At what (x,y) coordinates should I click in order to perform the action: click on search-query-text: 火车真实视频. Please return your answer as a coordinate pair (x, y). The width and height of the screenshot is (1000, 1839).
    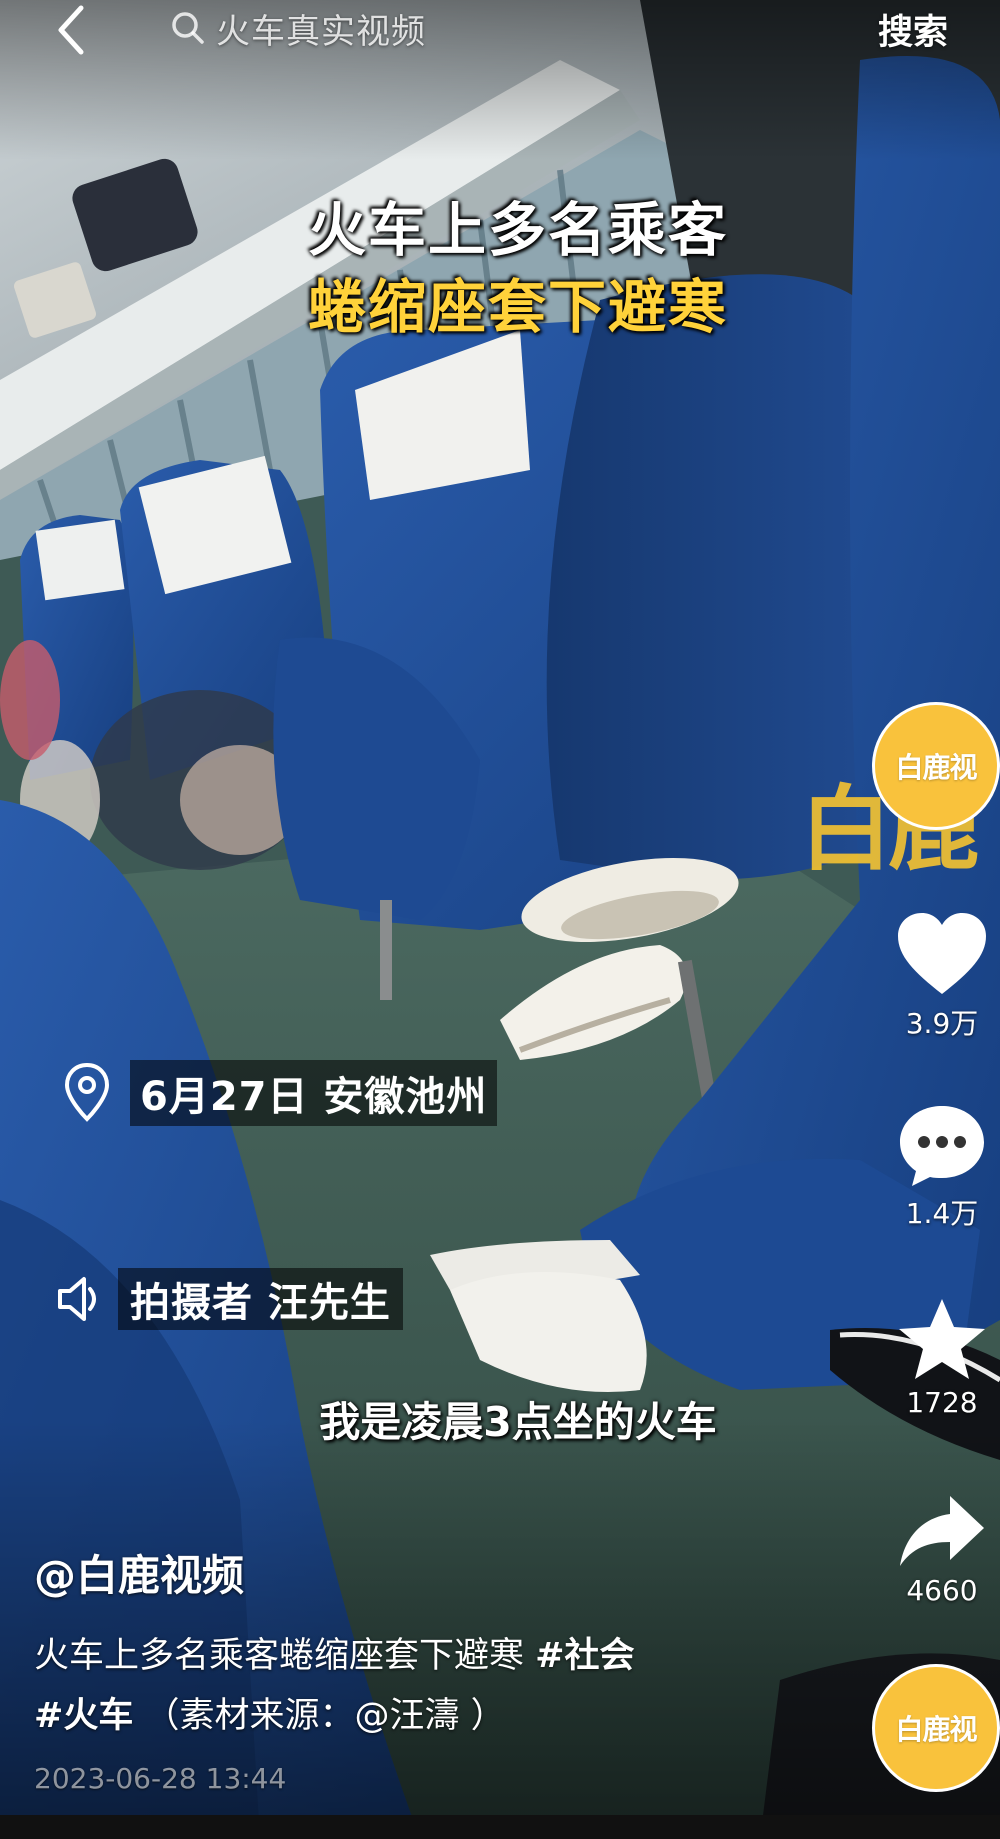
    Looking at the image, I should click on (321, 31).